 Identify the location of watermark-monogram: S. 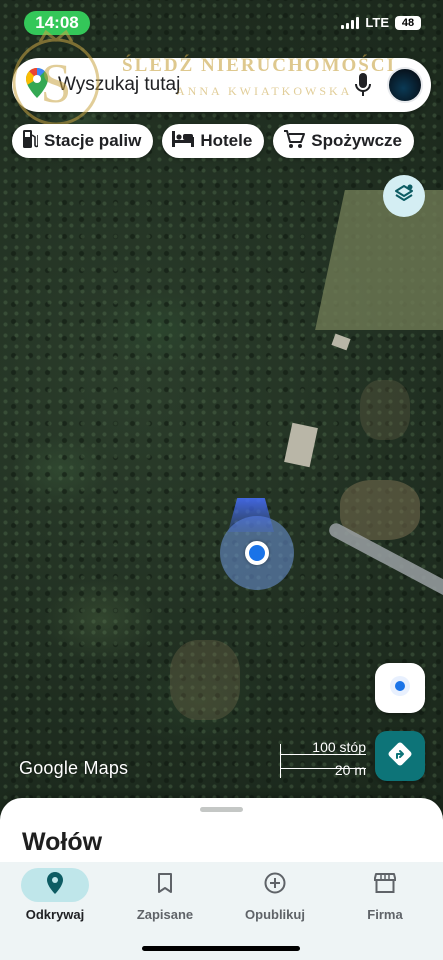
(55, 84).